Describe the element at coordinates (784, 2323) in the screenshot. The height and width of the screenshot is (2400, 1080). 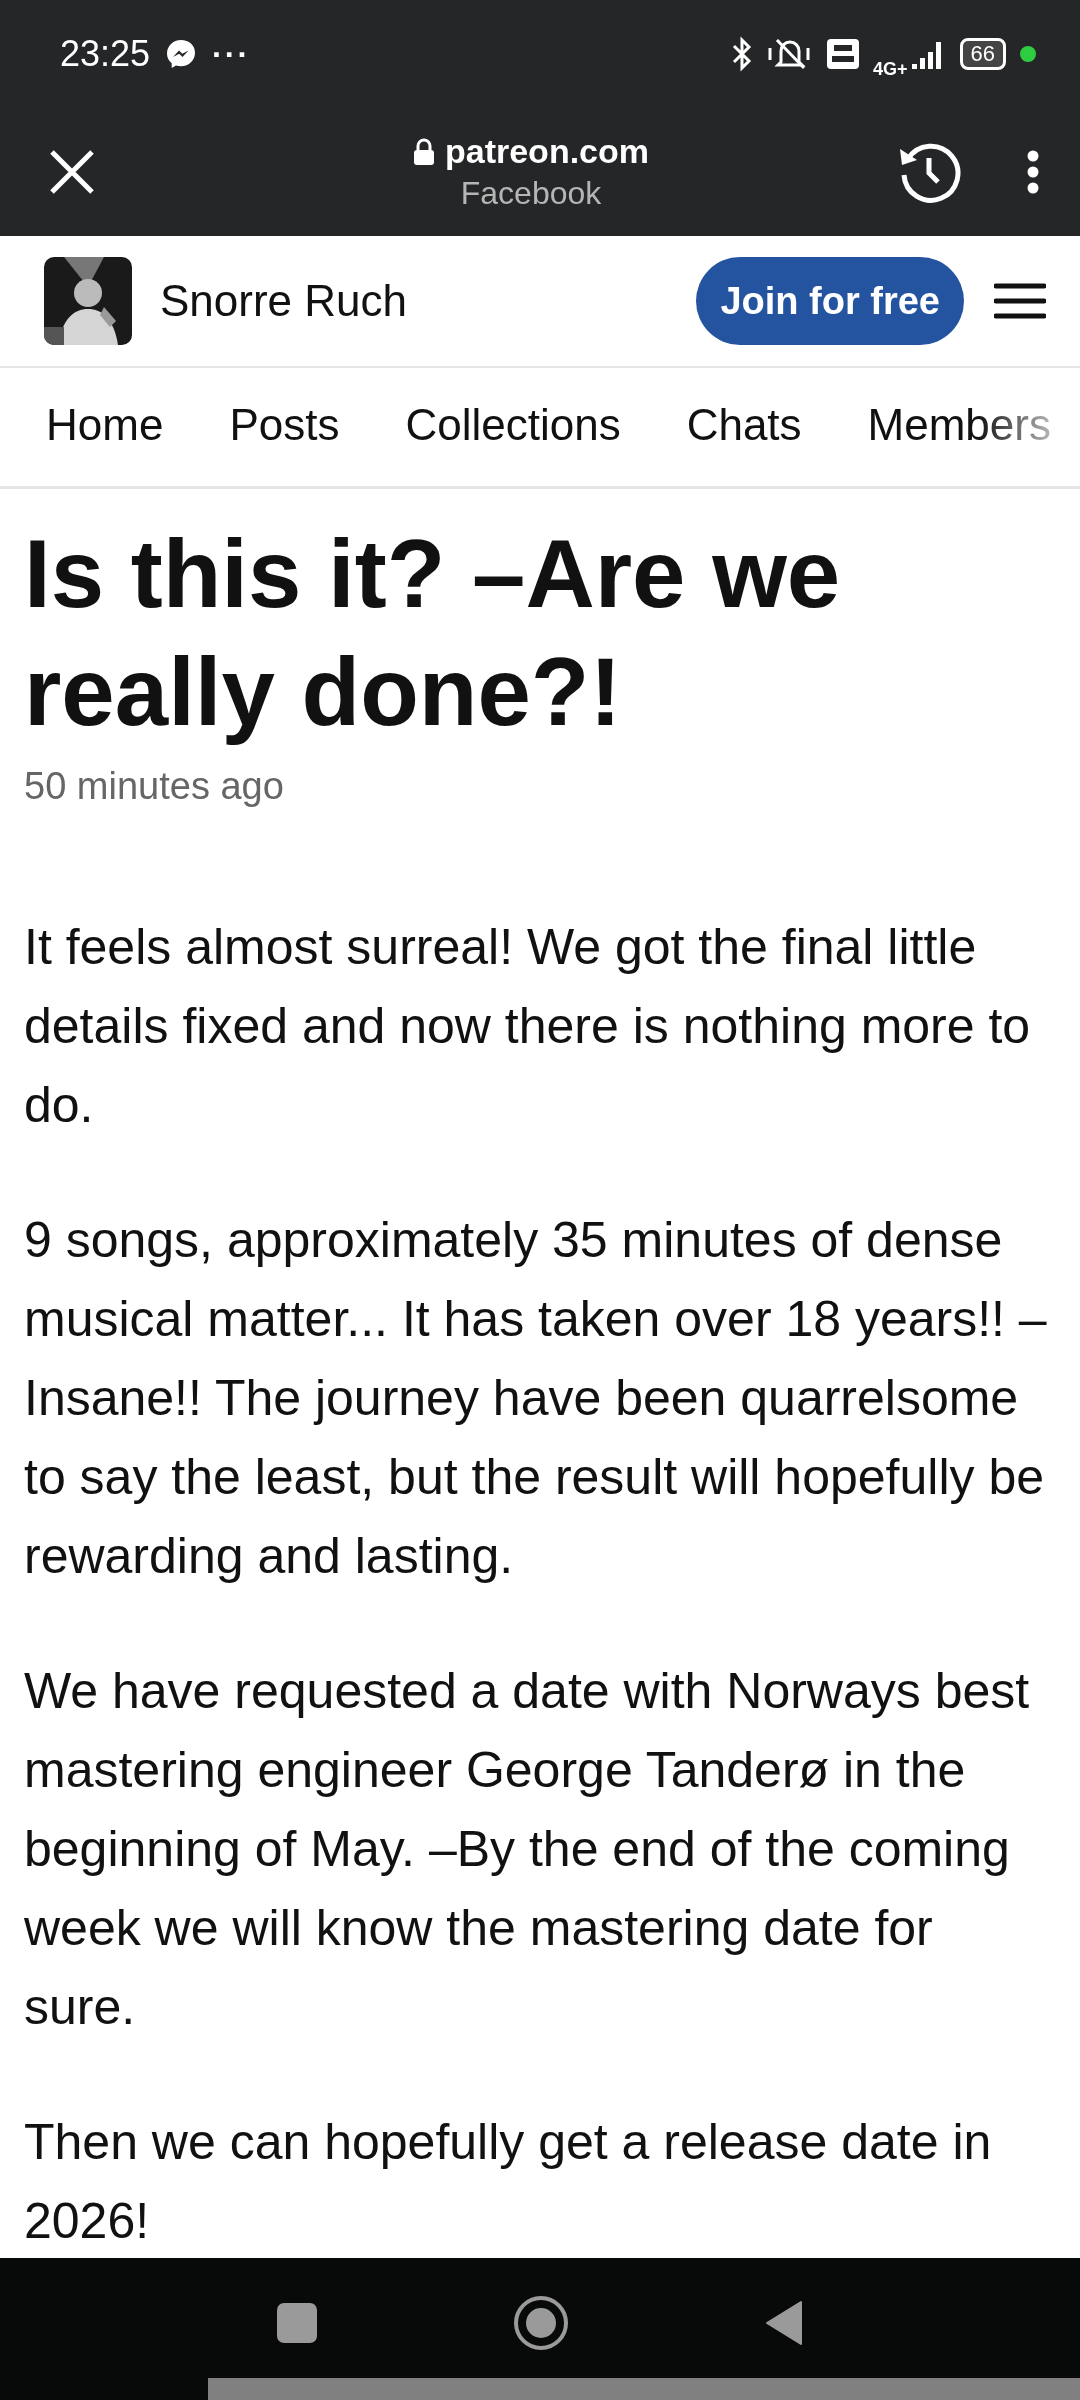
I see `back-icon` at that location.